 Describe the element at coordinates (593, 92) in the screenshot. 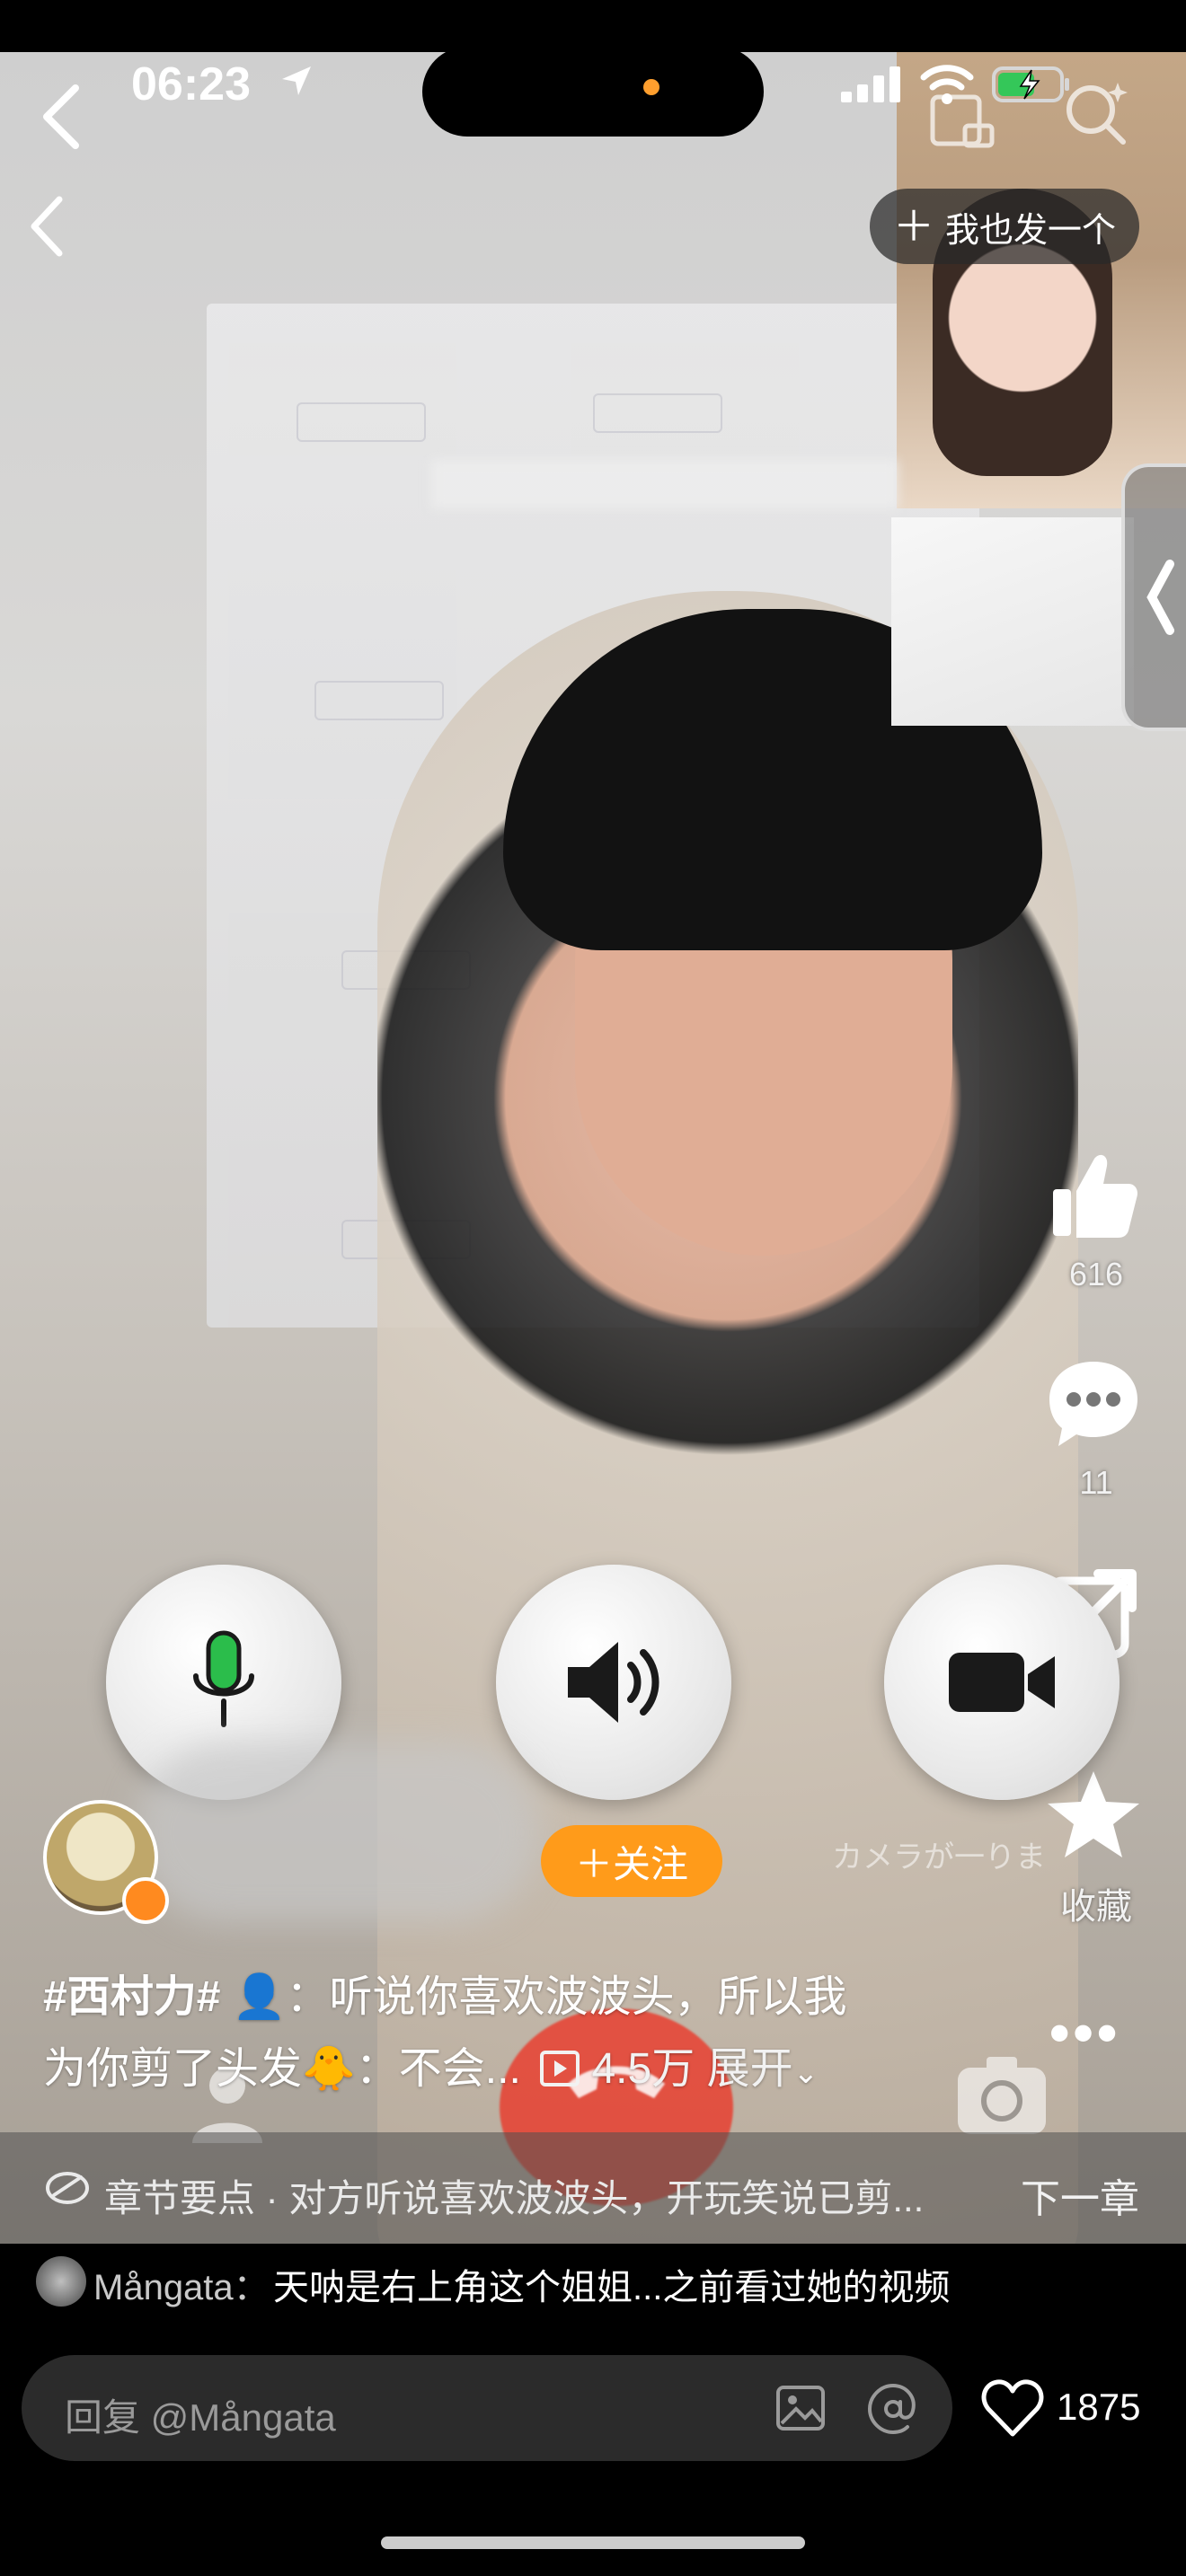

I see `dynamic-island` at that location.